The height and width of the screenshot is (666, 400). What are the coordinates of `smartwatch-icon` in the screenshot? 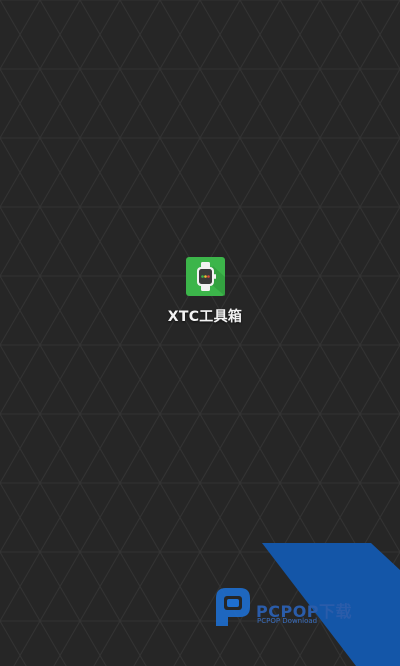 It's located at (205, 276).